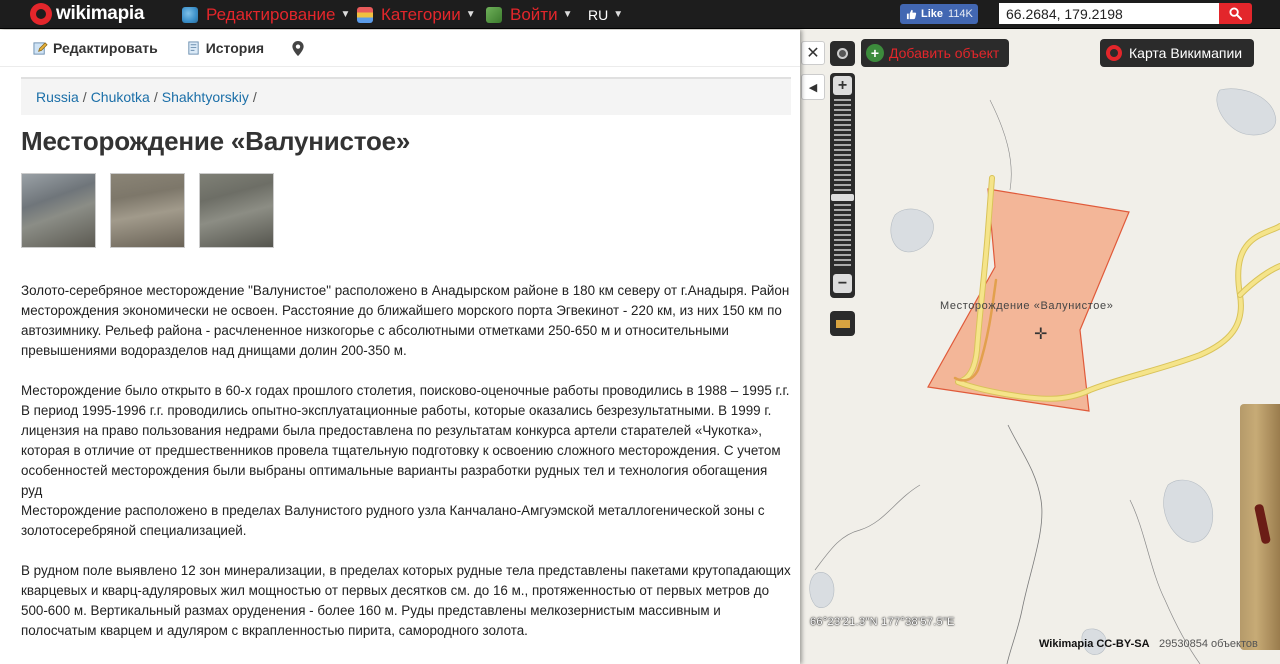 Image resolution: width=1280 pixels, height=664 pixels. I want to click on menu-edit-label: Редактирование, so click(271, 14).